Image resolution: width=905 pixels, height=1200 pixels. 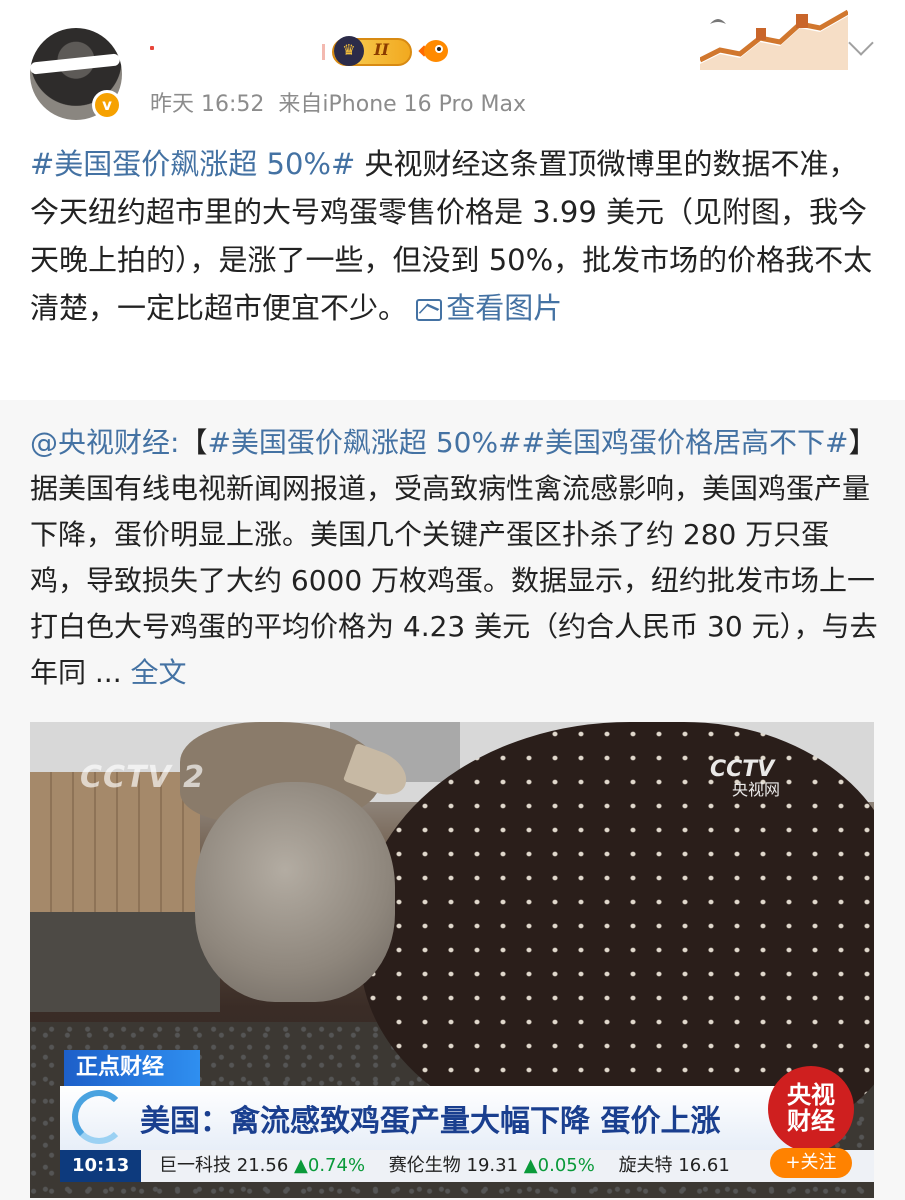 What do you see at coordinates (159, 672) in the screenshot?
I see `full-text-link: 全文` at bounding box center [159, 672].